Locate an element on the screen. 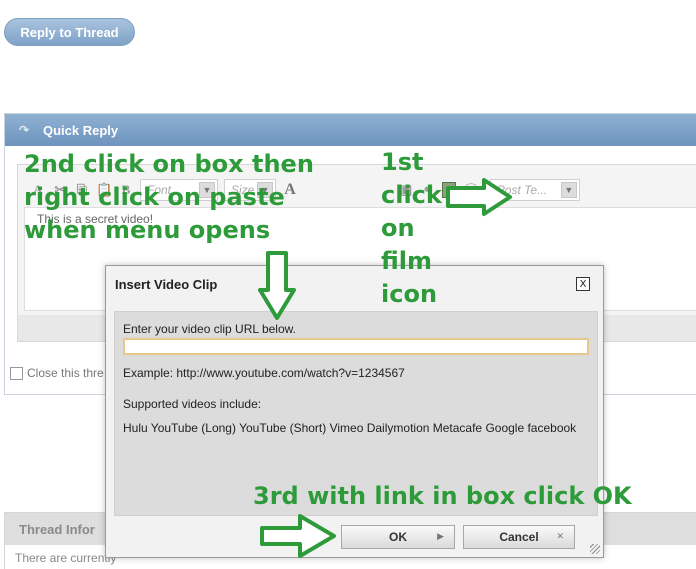 Image resolution: width=696 pixels, height=569 pixels. annotation-line: 1st is located at coordinates (402, 162).